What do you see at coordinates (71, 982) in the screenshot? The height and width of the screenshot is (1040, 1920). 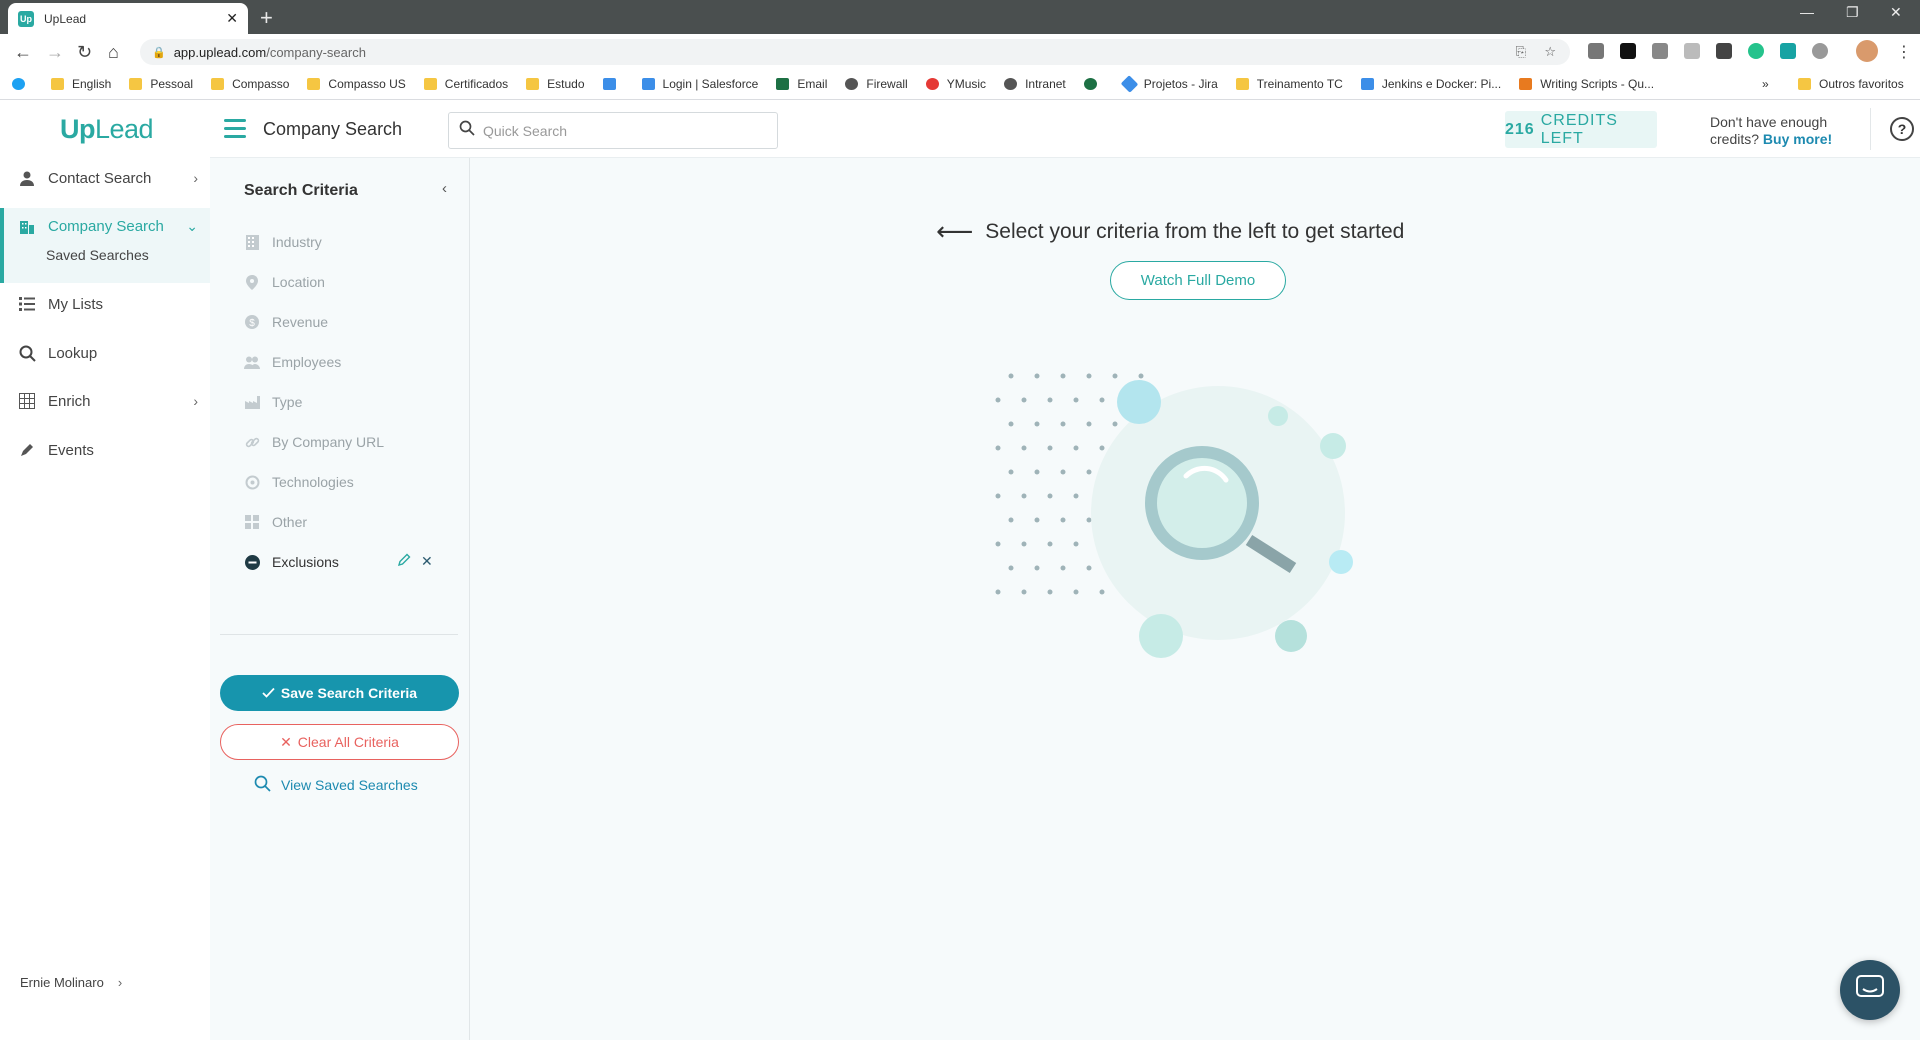 I see `user-menu: Ernie Molinaro ›` at bounding box center [71, 982].